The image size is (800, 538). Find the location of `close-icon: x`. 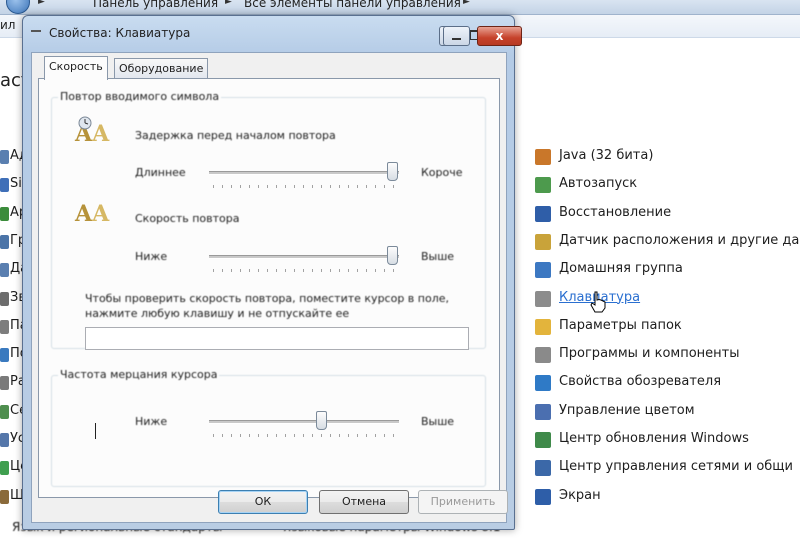

close-icon: x is located at coordinates (499, 36).